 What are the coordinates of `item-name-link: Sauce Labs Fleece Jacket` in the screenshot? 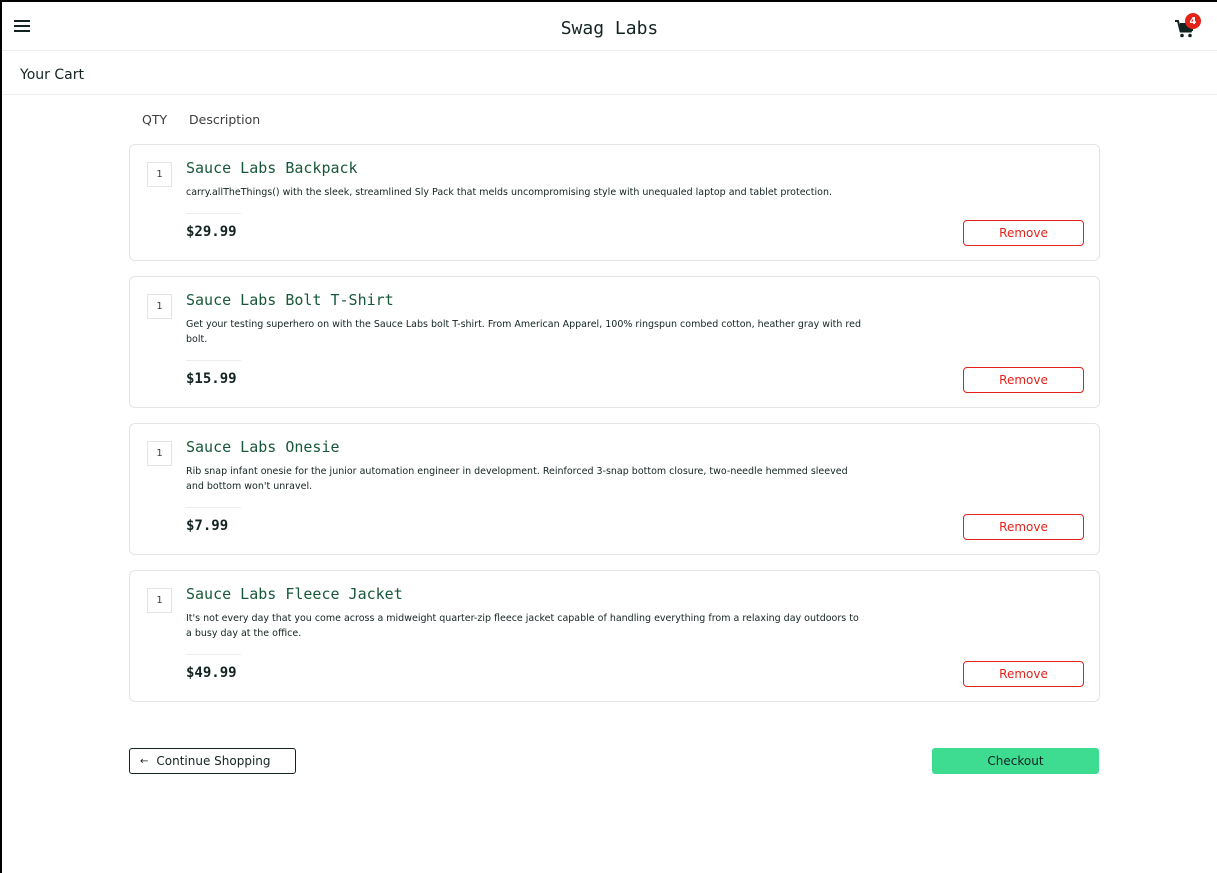 It's located at (294, 594).